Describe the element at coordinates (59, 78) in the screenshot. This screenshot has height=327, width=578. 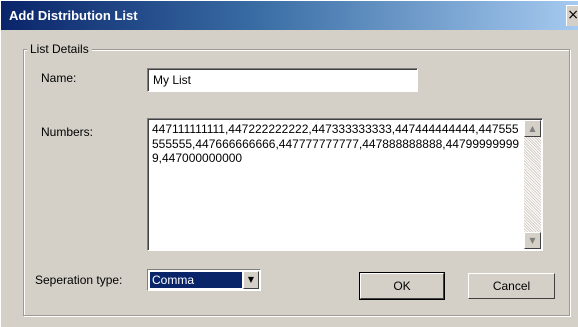
I see `name-label: Name:` at that location.